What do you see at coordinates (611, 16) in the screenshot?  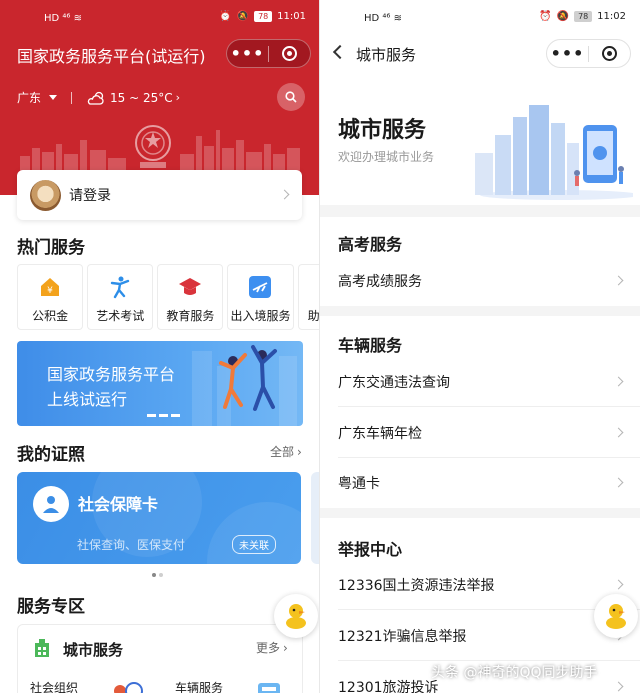 I see `status-time: 11:02` at bounding box center [611, 16].